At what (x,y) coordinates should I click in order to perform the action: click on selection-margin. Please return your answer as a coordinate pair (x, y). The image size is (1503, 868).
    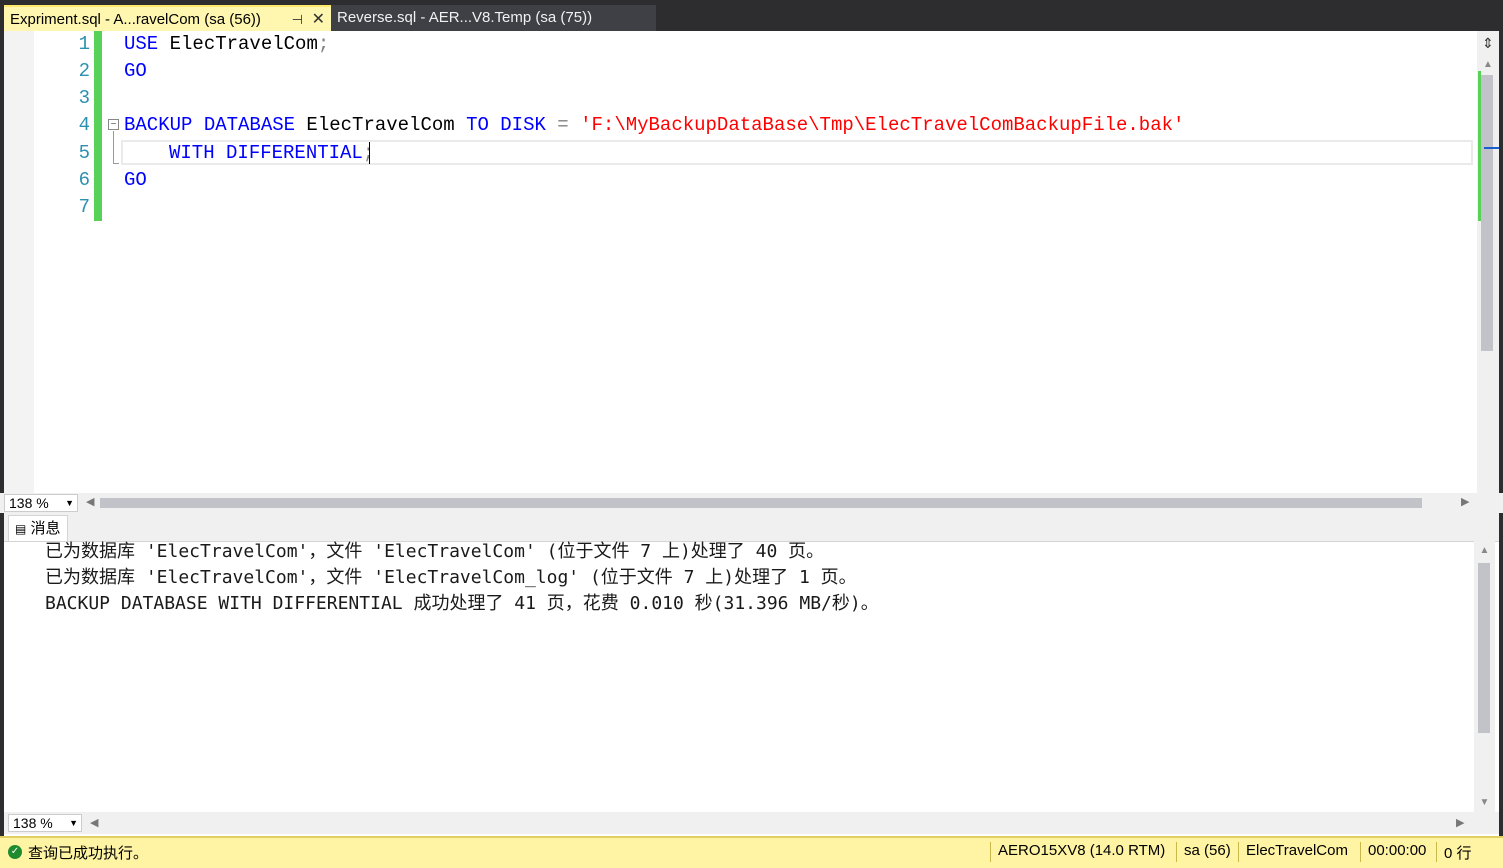
    Looking at the image, I should click on (19, 262).